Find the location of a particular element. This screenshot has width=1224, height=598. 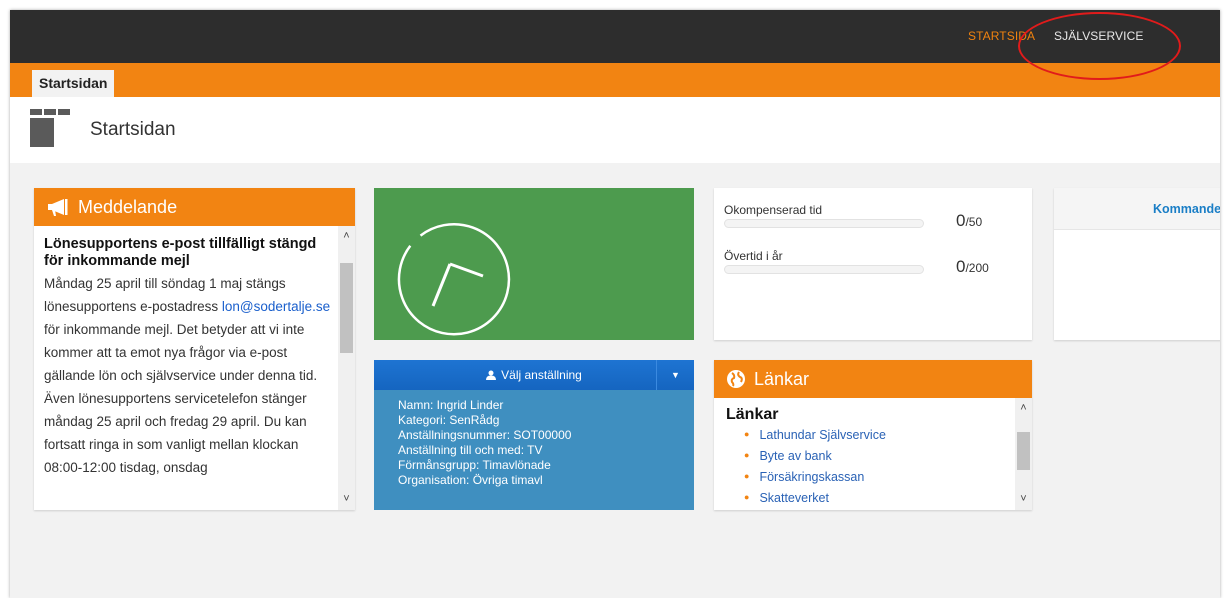

choose-employment-button: Välj anställning ▼ is located at coordinates (534, 375).